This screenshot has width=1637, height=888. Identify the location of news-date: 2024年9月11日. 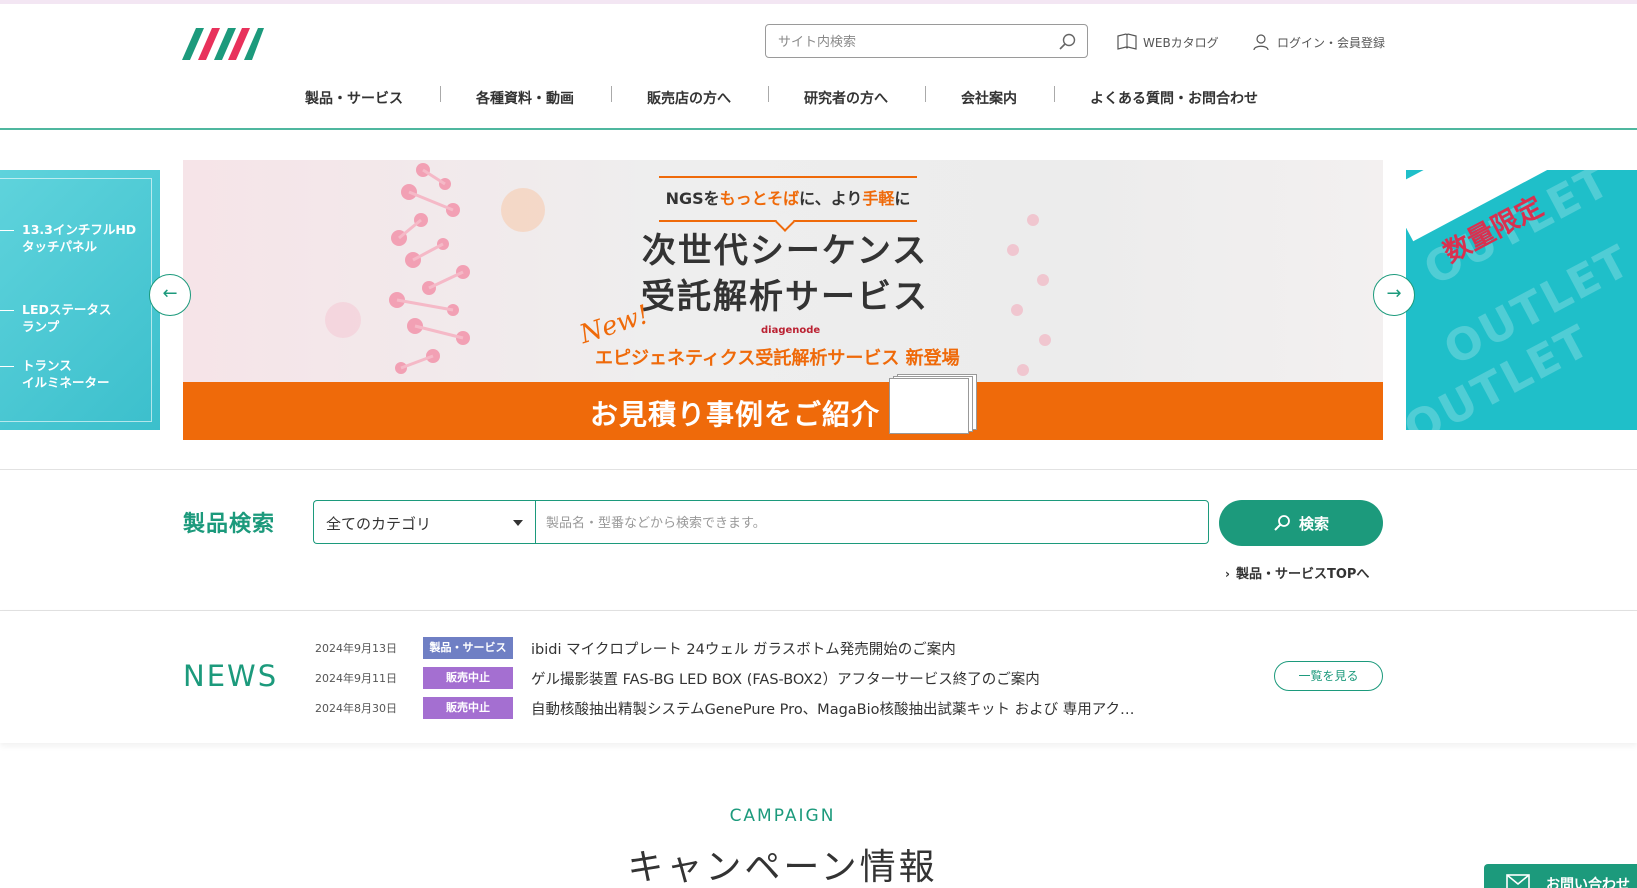
(356, 678).